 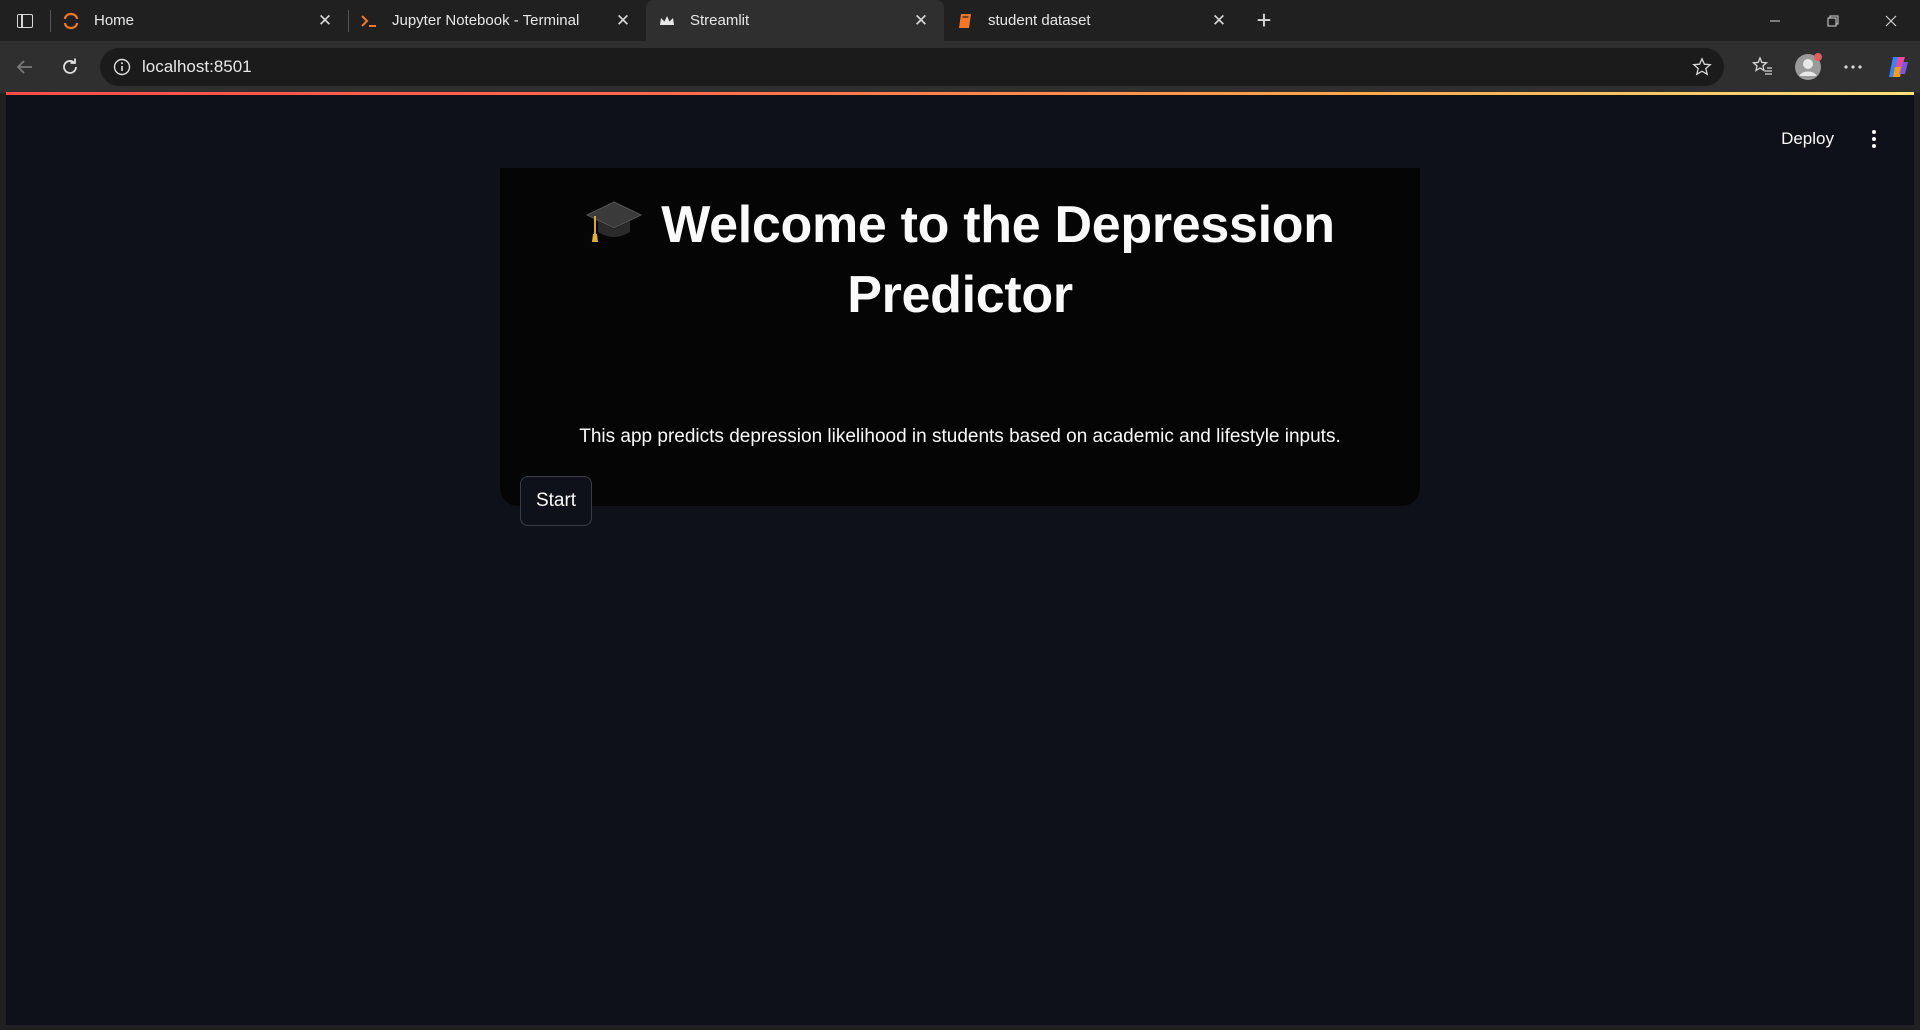 I want to click on toolbar-right-group, so click(x=1830, y=67).